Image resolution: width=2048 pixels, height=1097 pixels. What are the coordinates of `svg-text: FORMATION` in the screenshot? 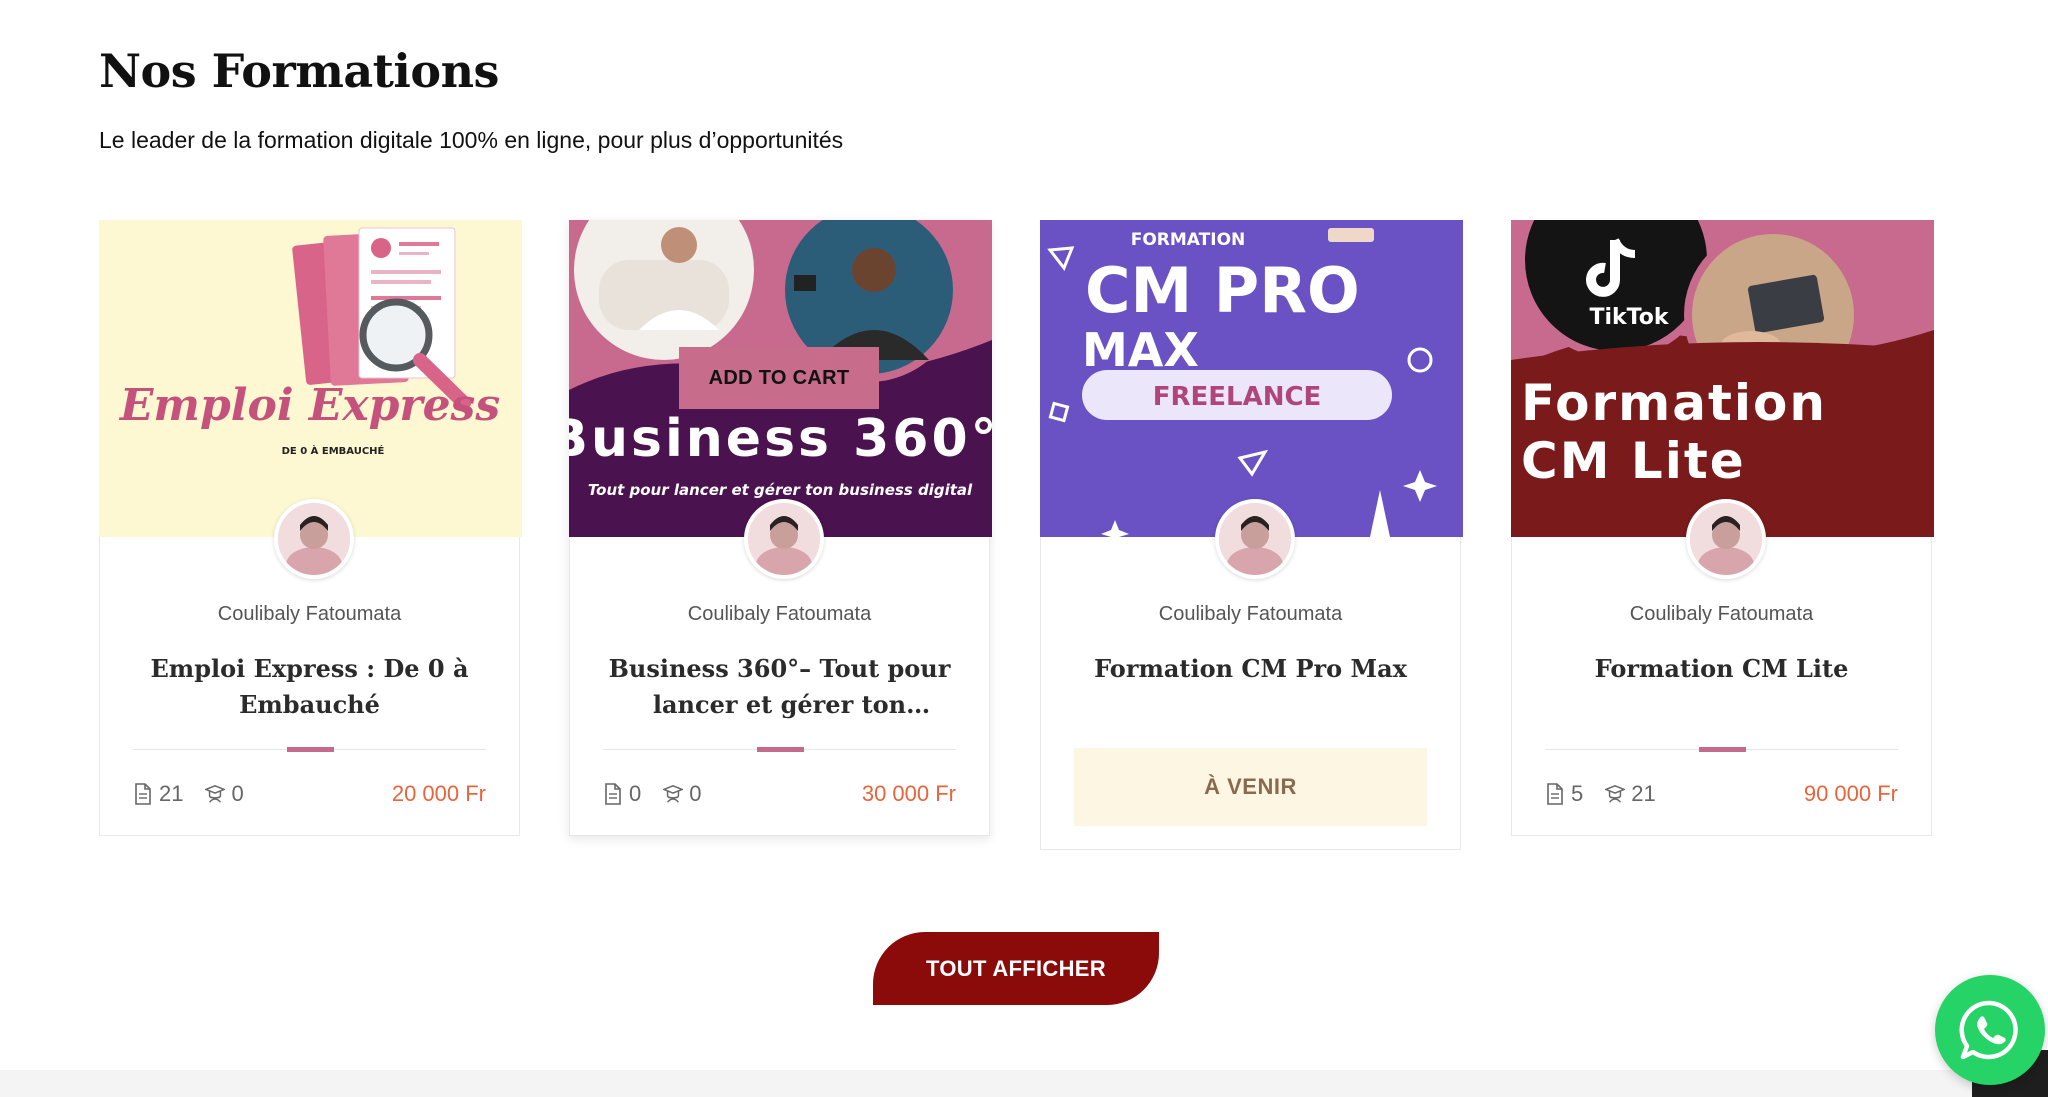 It's located at (1188, 240).